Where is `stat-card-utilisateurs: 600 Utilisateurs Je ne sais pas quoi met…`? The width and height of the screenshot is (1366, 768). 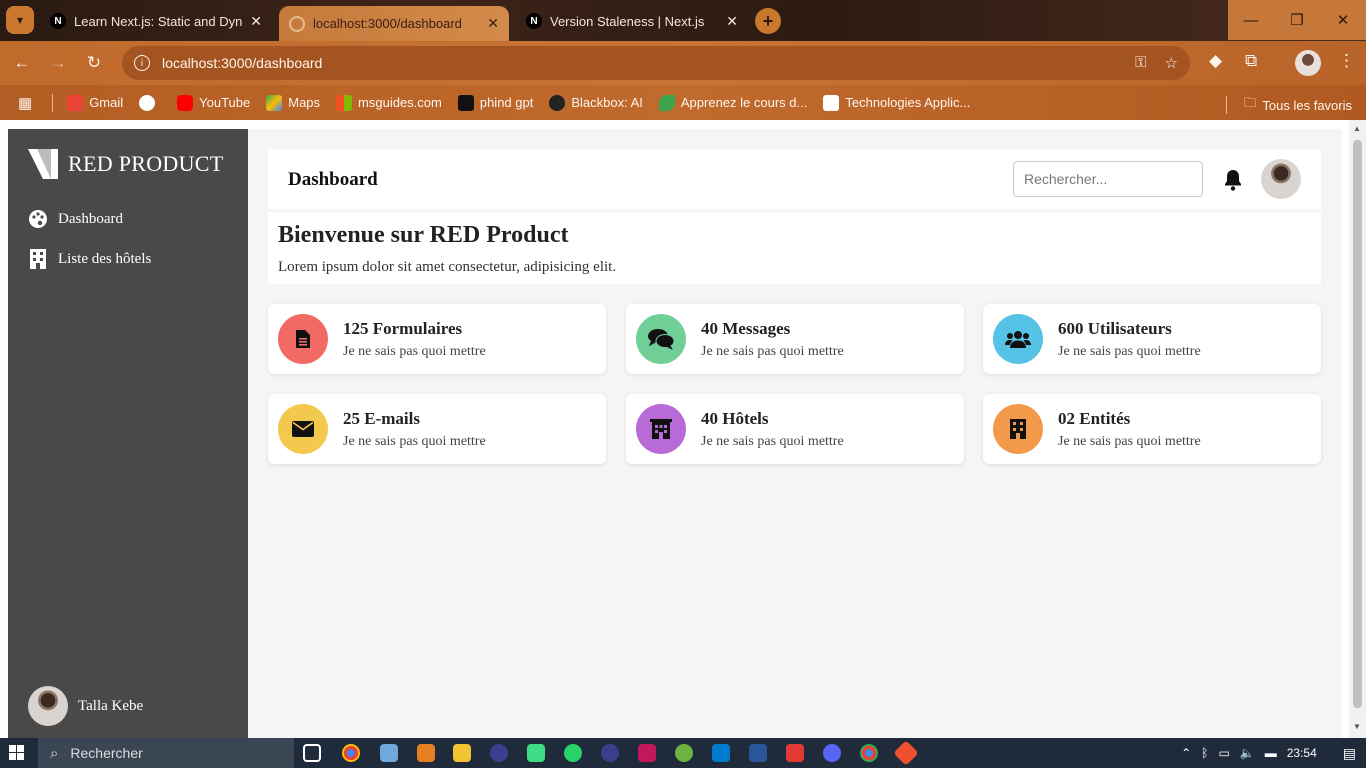
stat-card-utilisateurs: 600 Utilisateurs Je ne sais pas quoi met… is located at coordinates (1152, 339).